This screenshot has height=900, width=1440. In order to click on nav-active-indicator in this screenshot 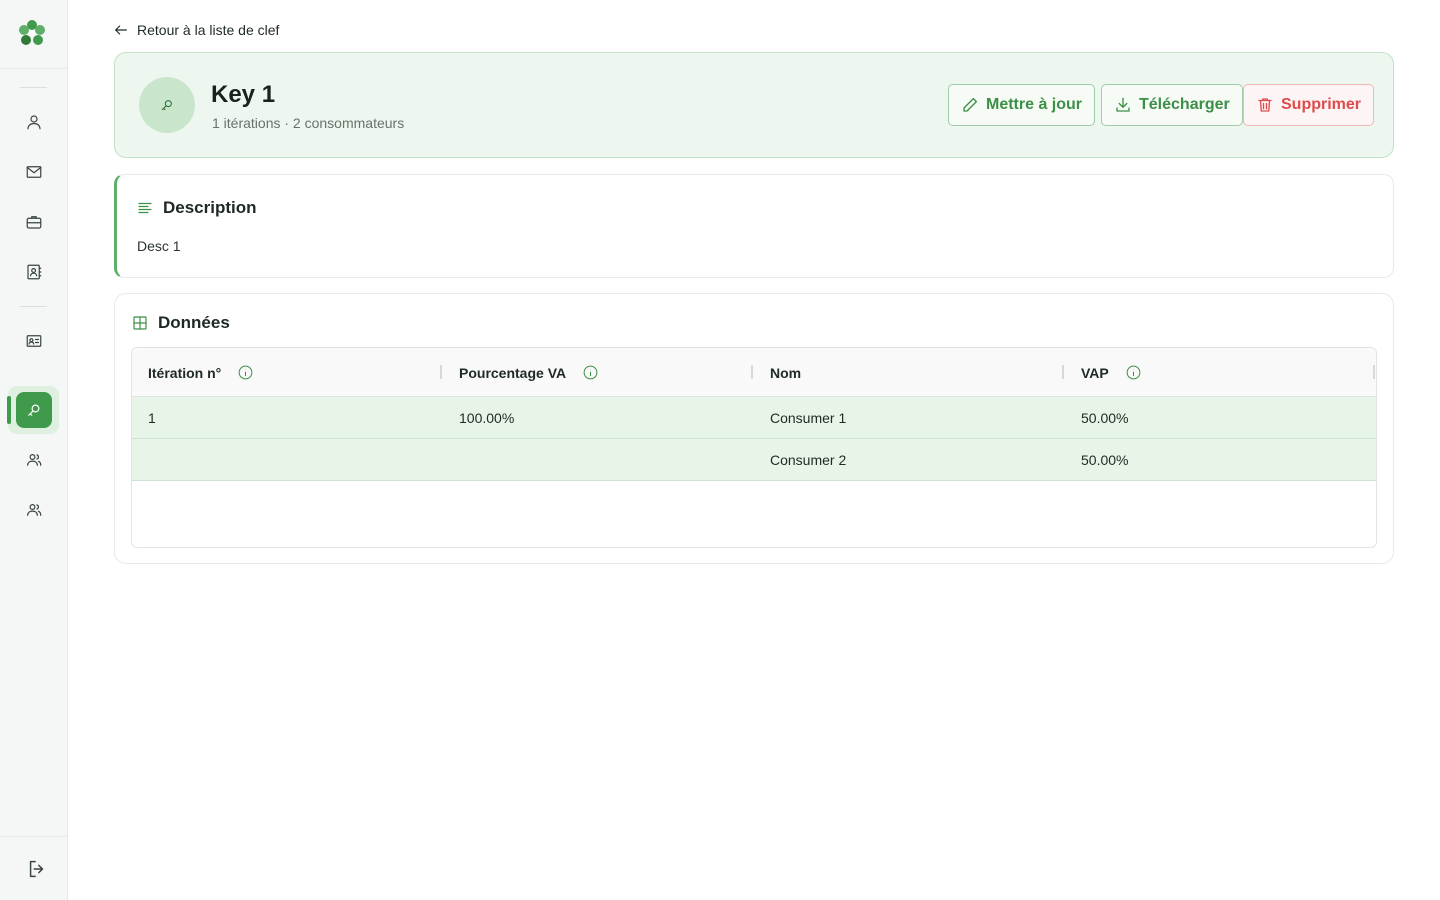, I will do `click(9, 410)`.